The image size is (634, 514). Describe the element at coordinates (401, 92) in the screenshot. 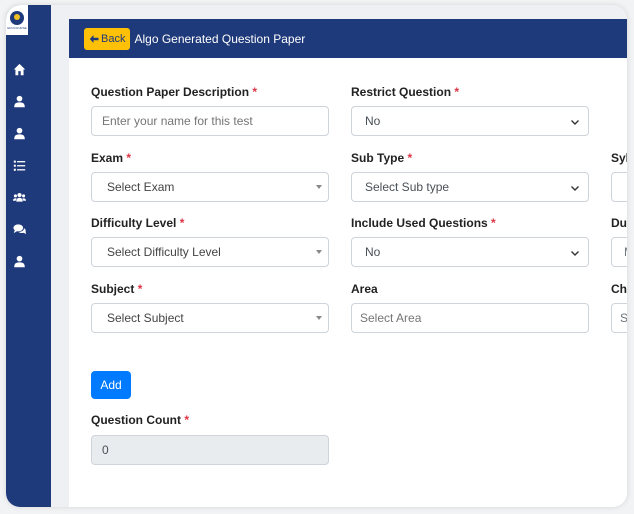

I see `restrict-label-text: Restrict Question` at that location.